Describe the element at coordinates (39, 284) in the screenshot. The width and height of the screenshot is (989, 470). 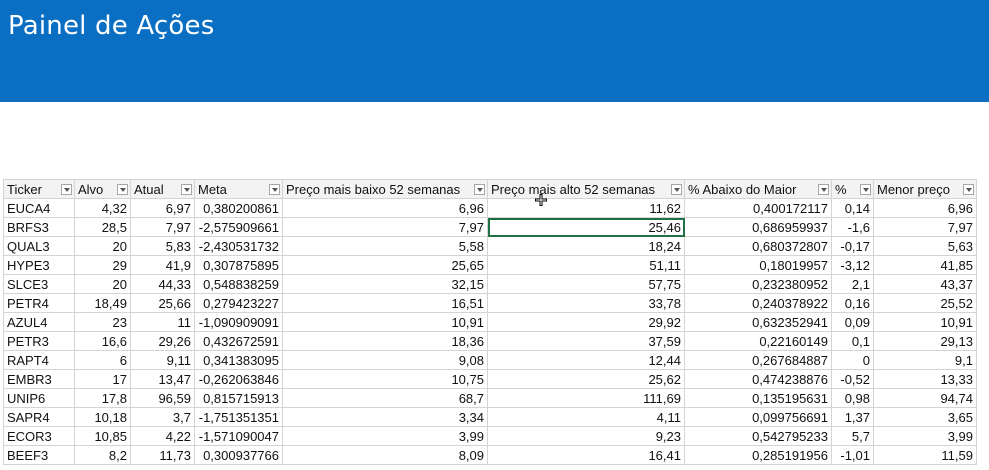
I see `table-cell: SLCE3` at that location.